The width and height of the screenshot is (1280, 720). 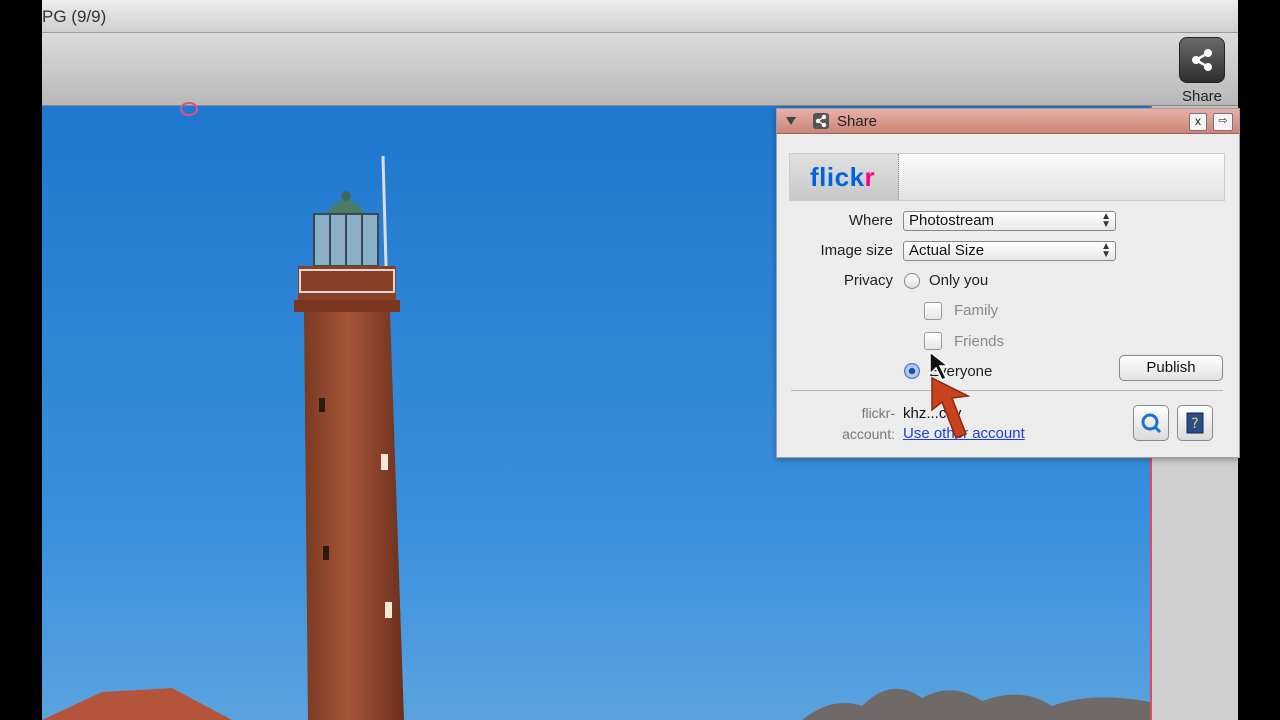 What do you see at coordinates (1171, 368) in the screenshot?
I see `publish-button: Publish` at bounding box center [1171, 368].